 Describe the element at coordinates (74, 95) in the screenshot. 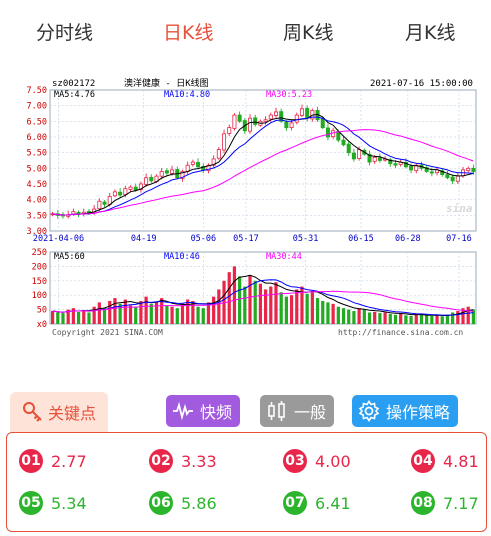

I see `ma5-label: MA5:4.76` at that location.